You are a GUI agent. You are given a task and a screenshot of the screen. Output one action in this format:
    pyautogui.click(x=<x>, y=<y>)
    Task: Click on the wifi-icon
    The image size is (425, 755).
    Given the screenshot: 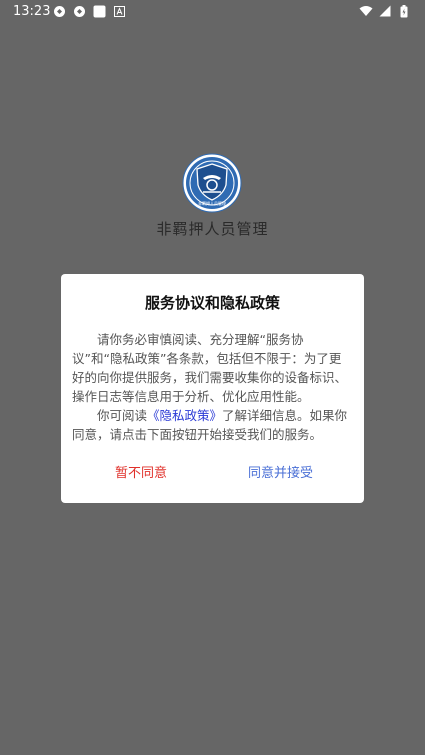 What is the action you would take?
    pyautogui.click(x=366, y=11)
    